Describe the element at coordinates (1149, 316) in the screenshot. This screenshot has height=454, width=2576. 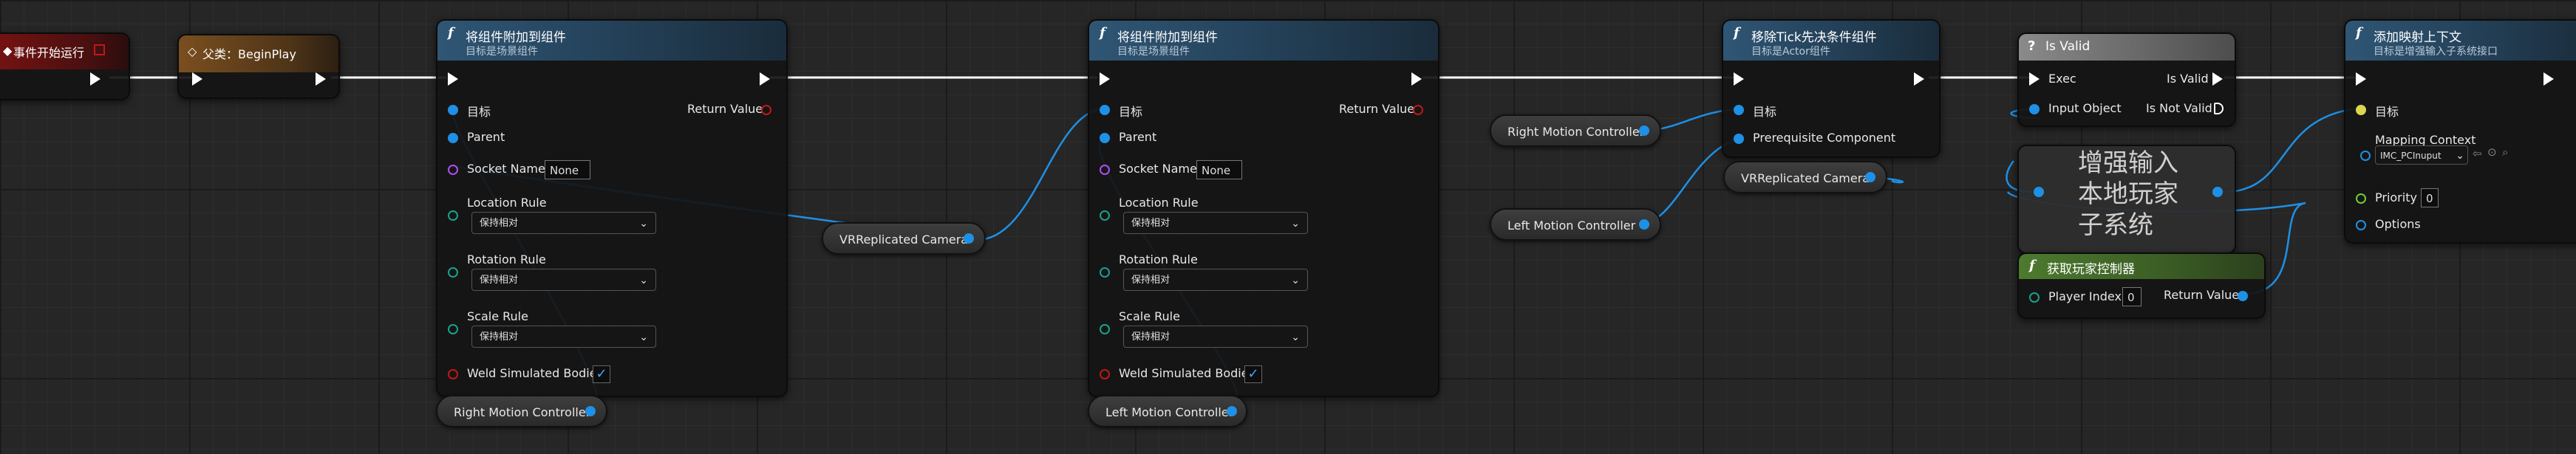
I see `scale-rule-label: Scale Rule` at that location.